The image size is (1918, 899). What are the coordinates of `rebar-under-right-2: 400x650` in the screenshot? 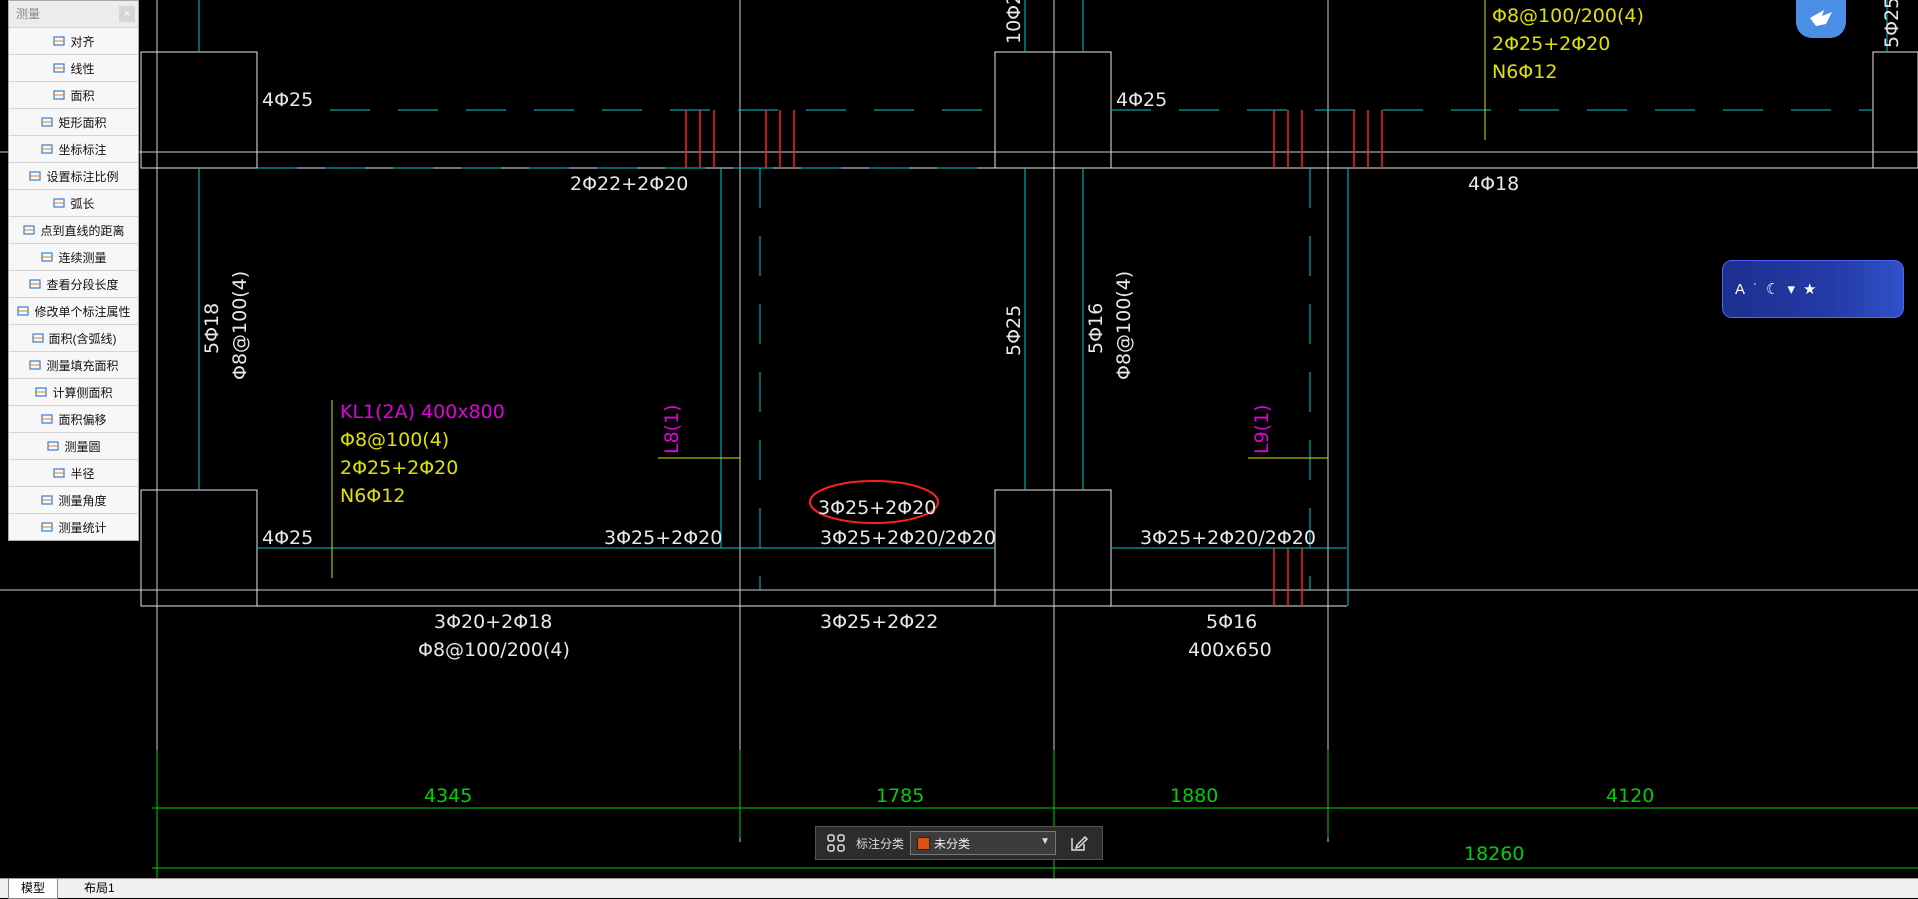 It's located at (1230, 650).